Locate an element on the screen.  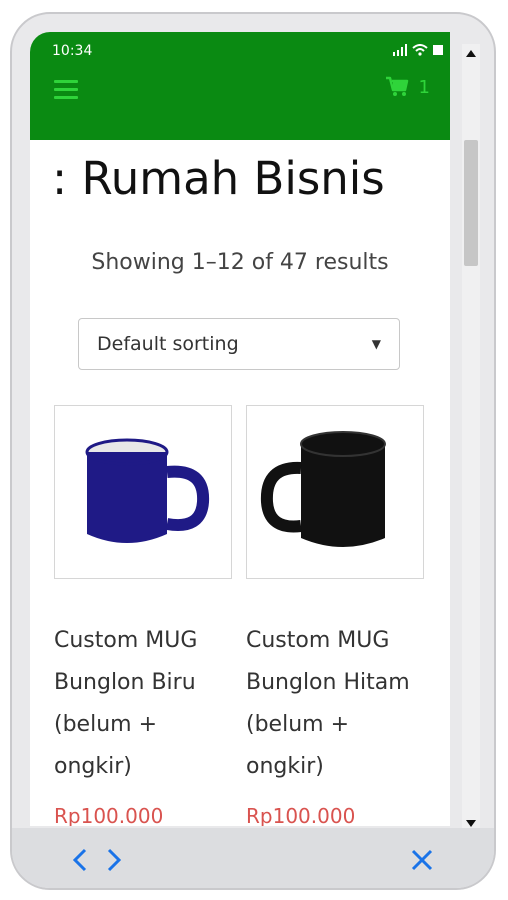
sorting-selected-label: Default sorting is located at coordinates (168, 344).